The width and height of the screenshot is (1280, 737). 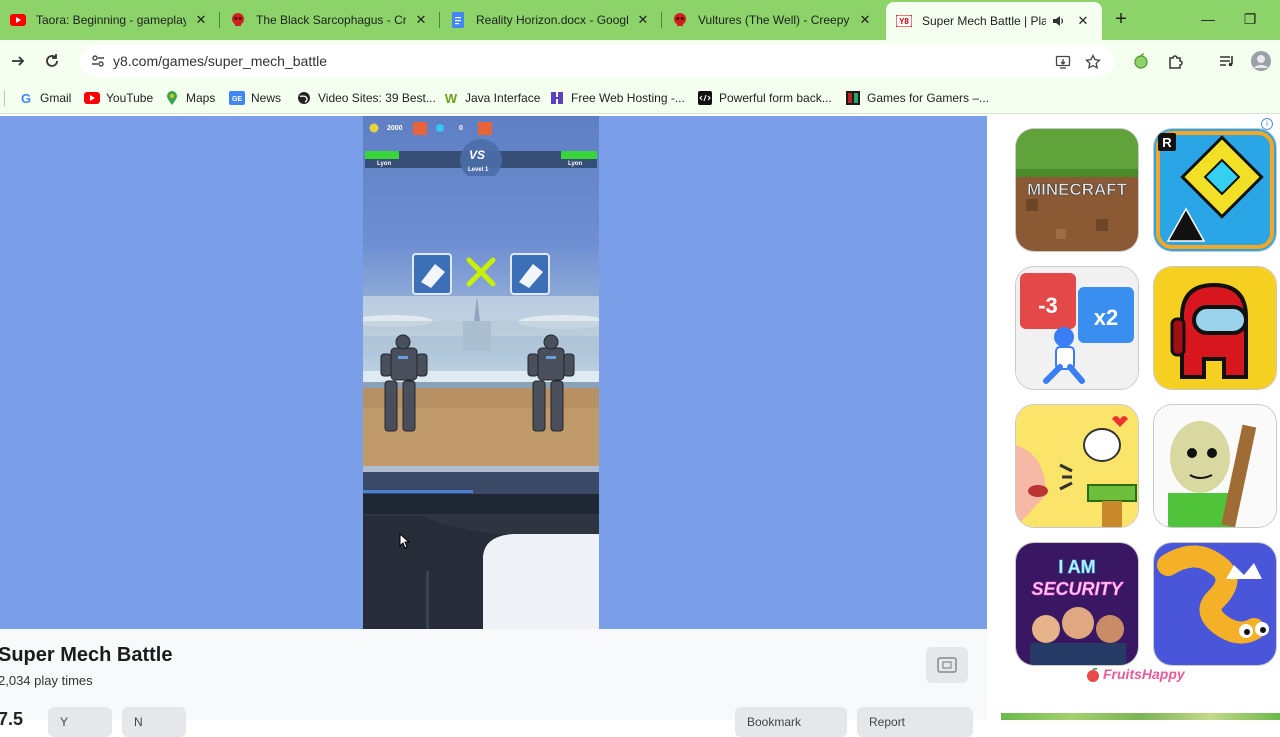 What do you see at coordinates (597, 61) in the screenshot?
I see `address-bar: y8.com/games/super_mech_battle` at bounding box center [597, 61].